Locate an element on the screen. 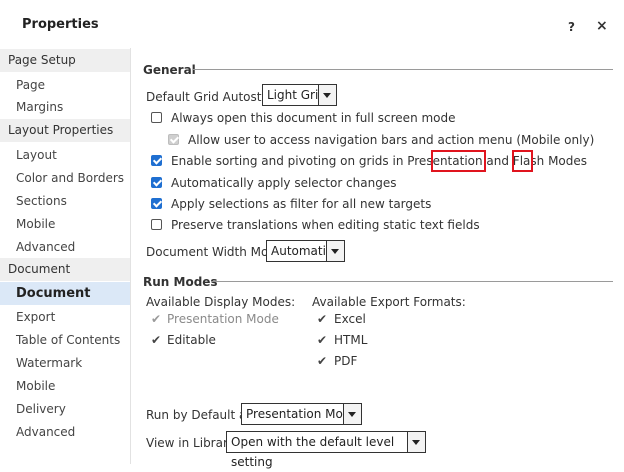  dialog-title: Properties is located at coordinates (60, 24).